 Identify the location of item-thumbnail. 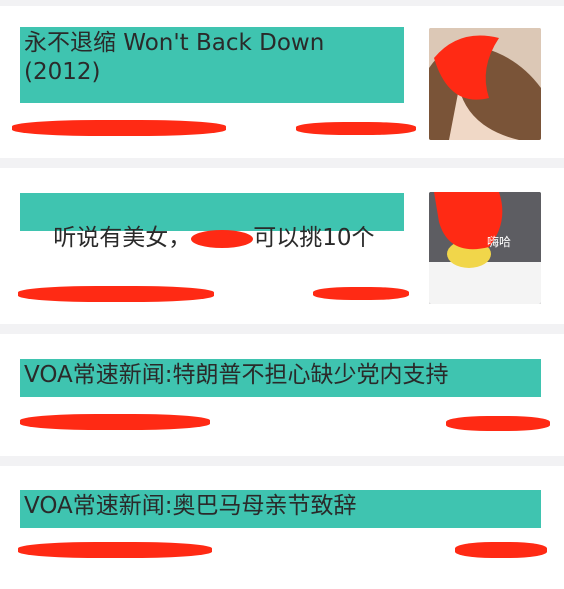
(485, 84).